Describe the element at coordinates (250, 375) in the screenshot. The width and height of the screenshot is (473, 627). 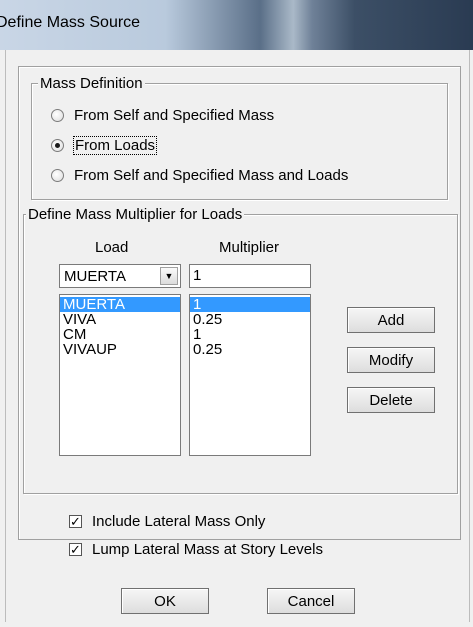
I see `multiplier-list: 1 0.25 1 0.25` at that location.